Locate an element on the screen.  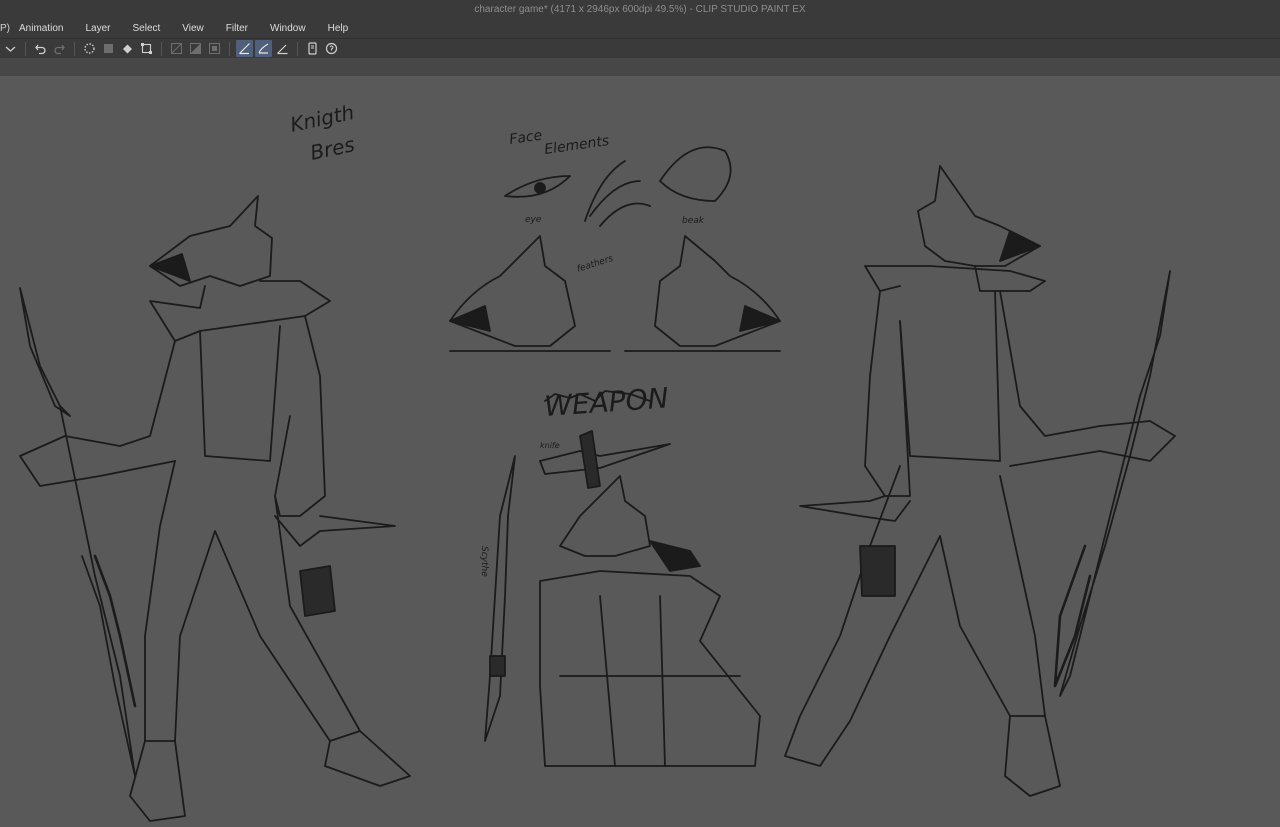
title-note-line1: Knigth is located at coordinates (322, 118).